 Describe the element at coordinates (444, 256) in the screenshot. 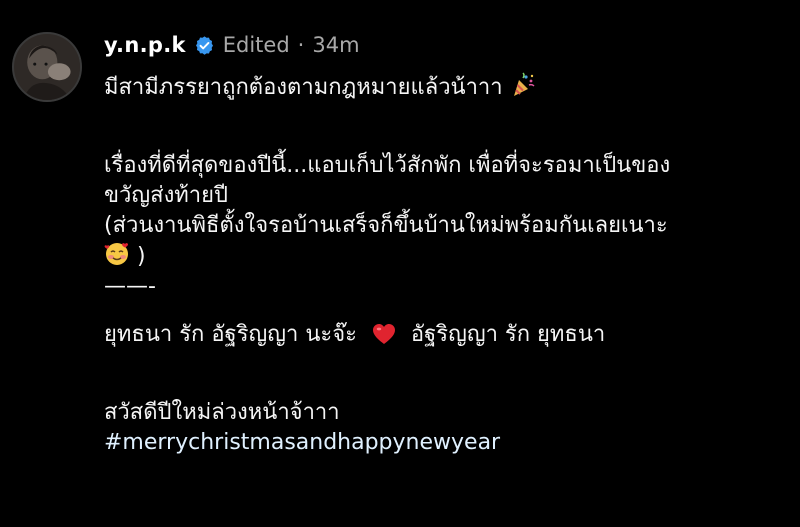

I see `caption-line: )` at that location.